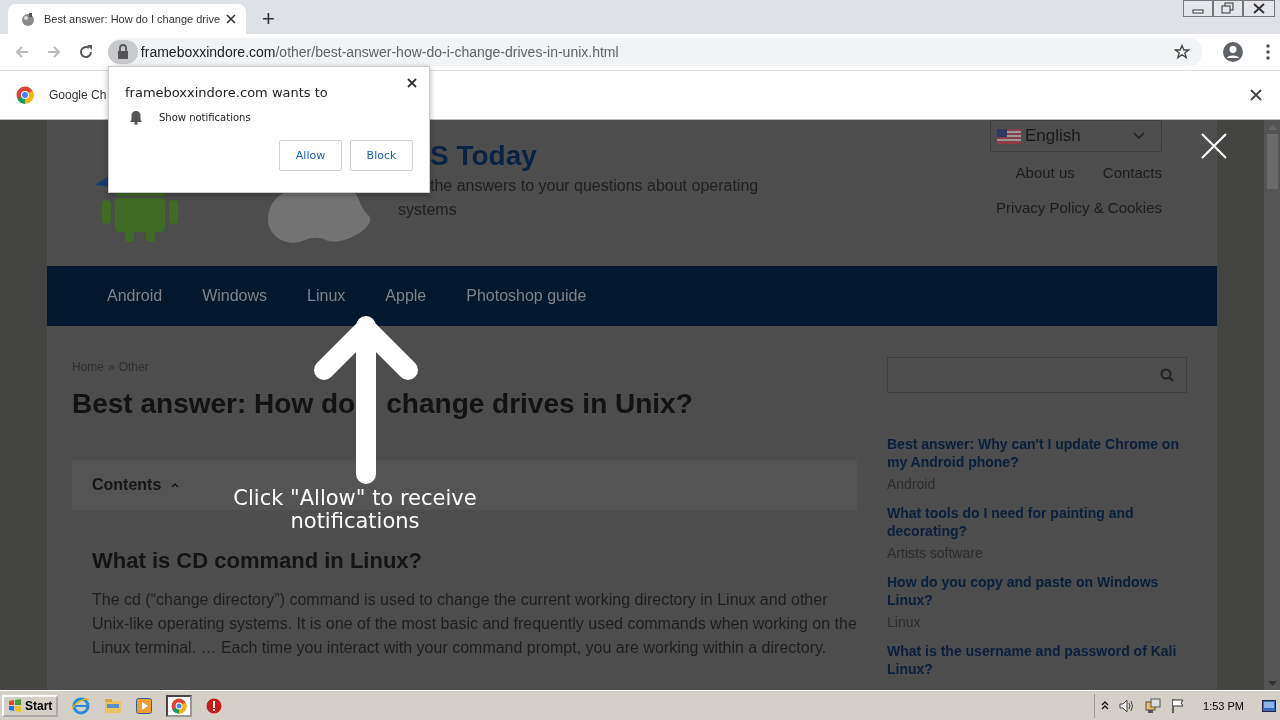  Describe the element at coordinates (355, 510) in the screenshot. I see `hint-text: Click "Allow" to receive notifications` at that location.